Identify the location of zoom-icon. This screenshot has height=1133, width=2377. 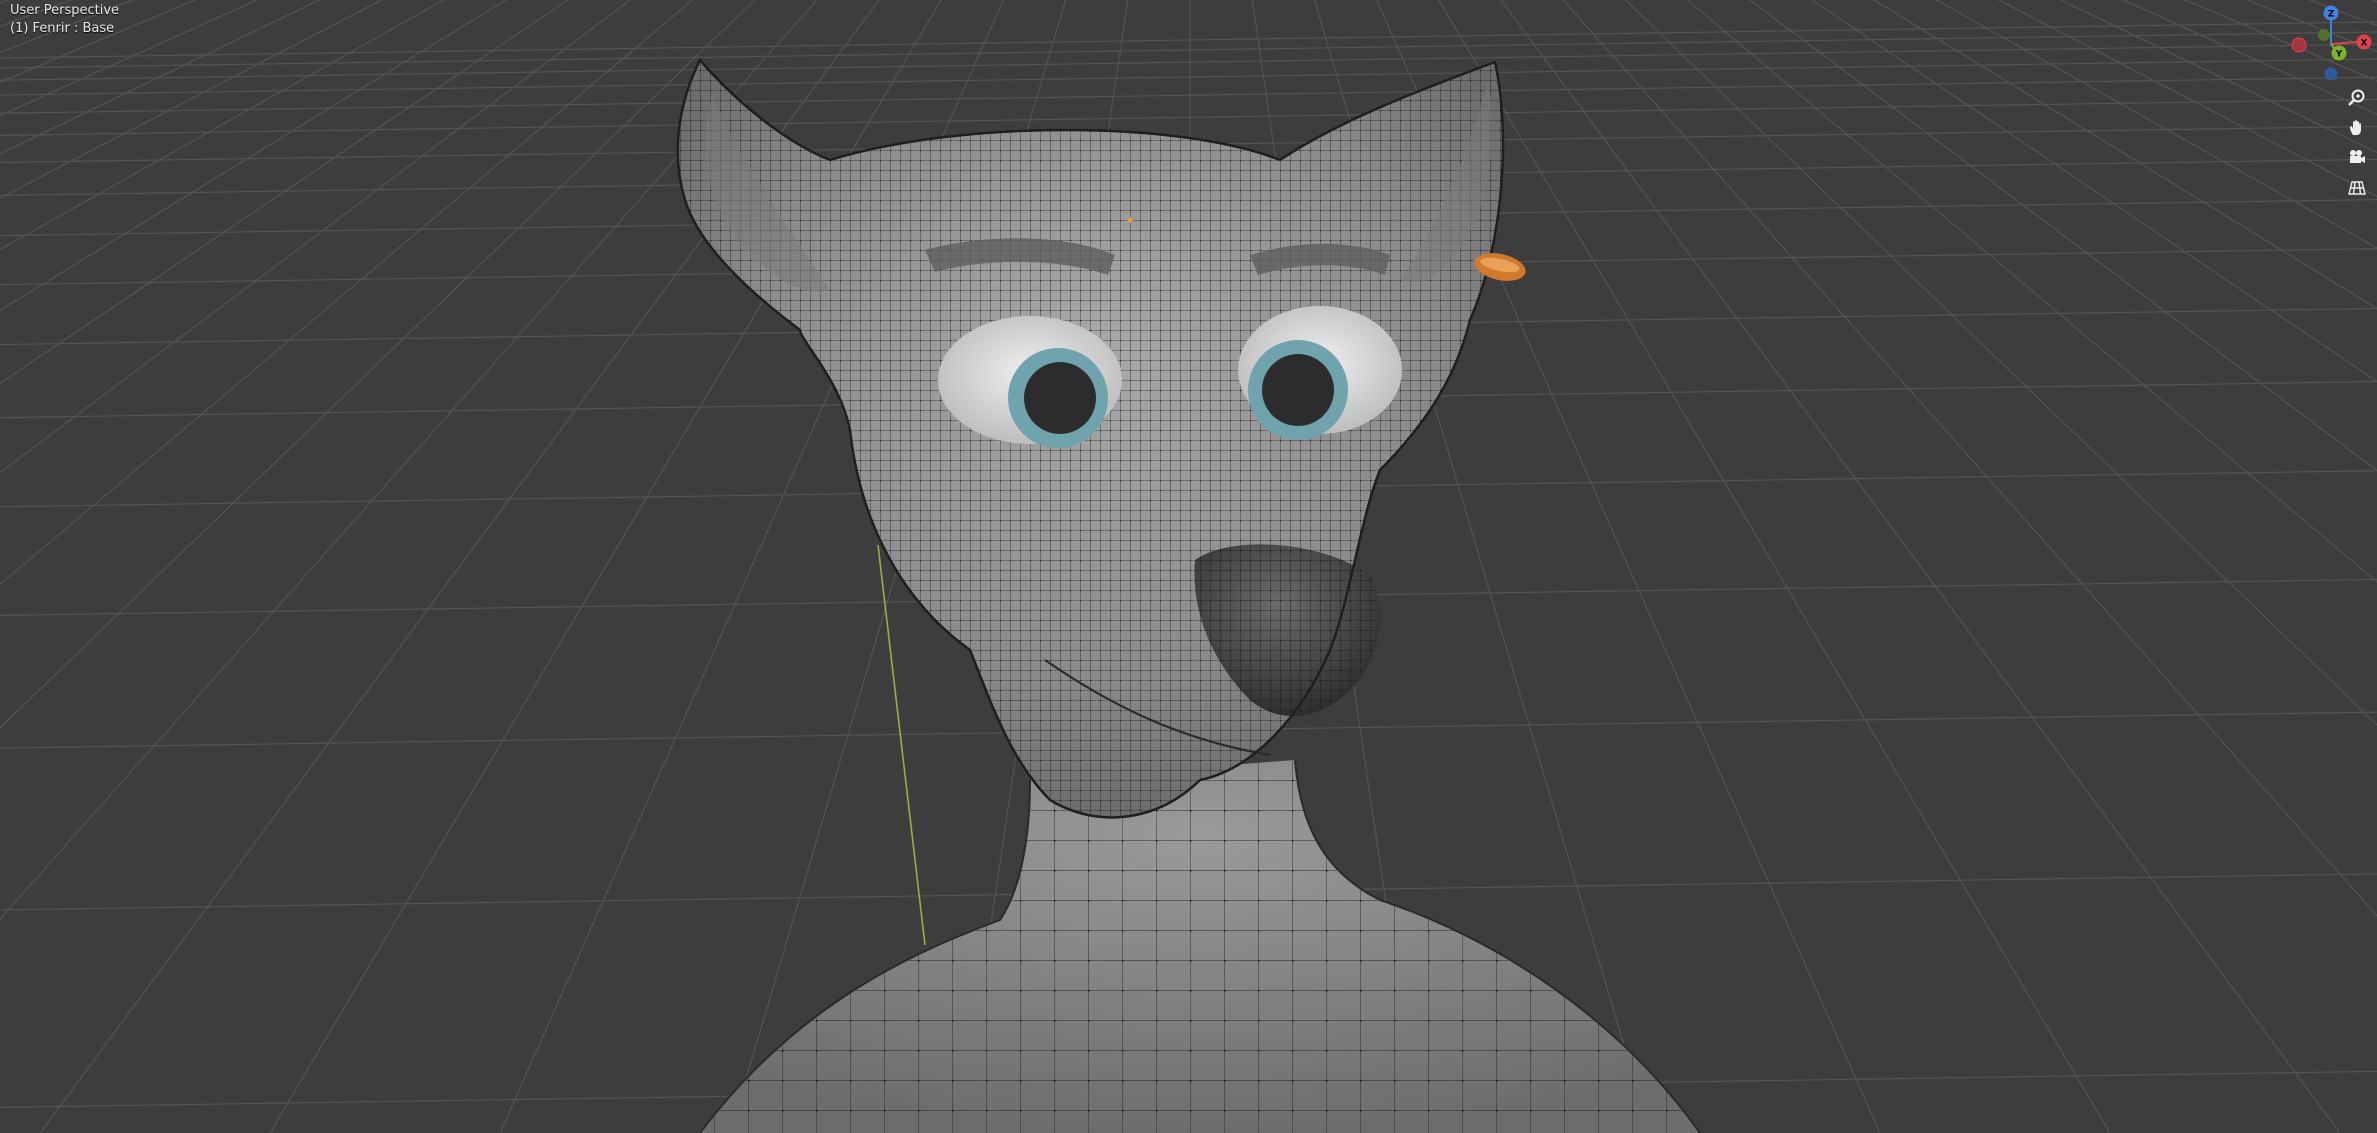
(2356, 97).